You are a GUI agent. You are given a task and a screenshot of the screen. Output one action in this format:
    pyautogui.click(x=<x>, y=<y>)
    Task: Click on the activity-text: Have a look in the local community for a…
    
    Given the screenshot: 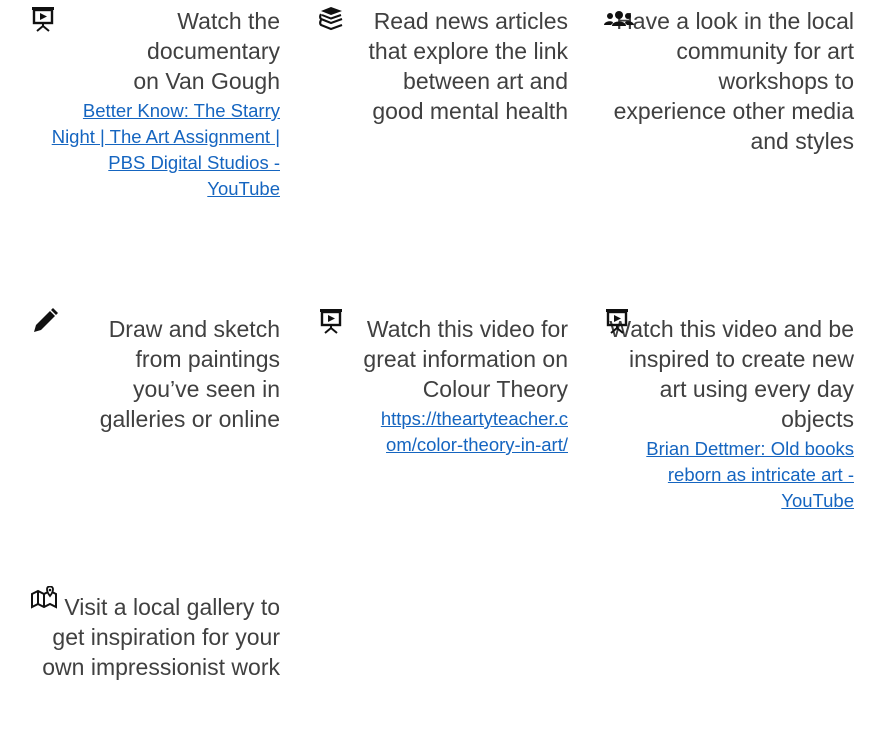 What is the action you would take?
    pyautogui.click(x=733, y=81)
    